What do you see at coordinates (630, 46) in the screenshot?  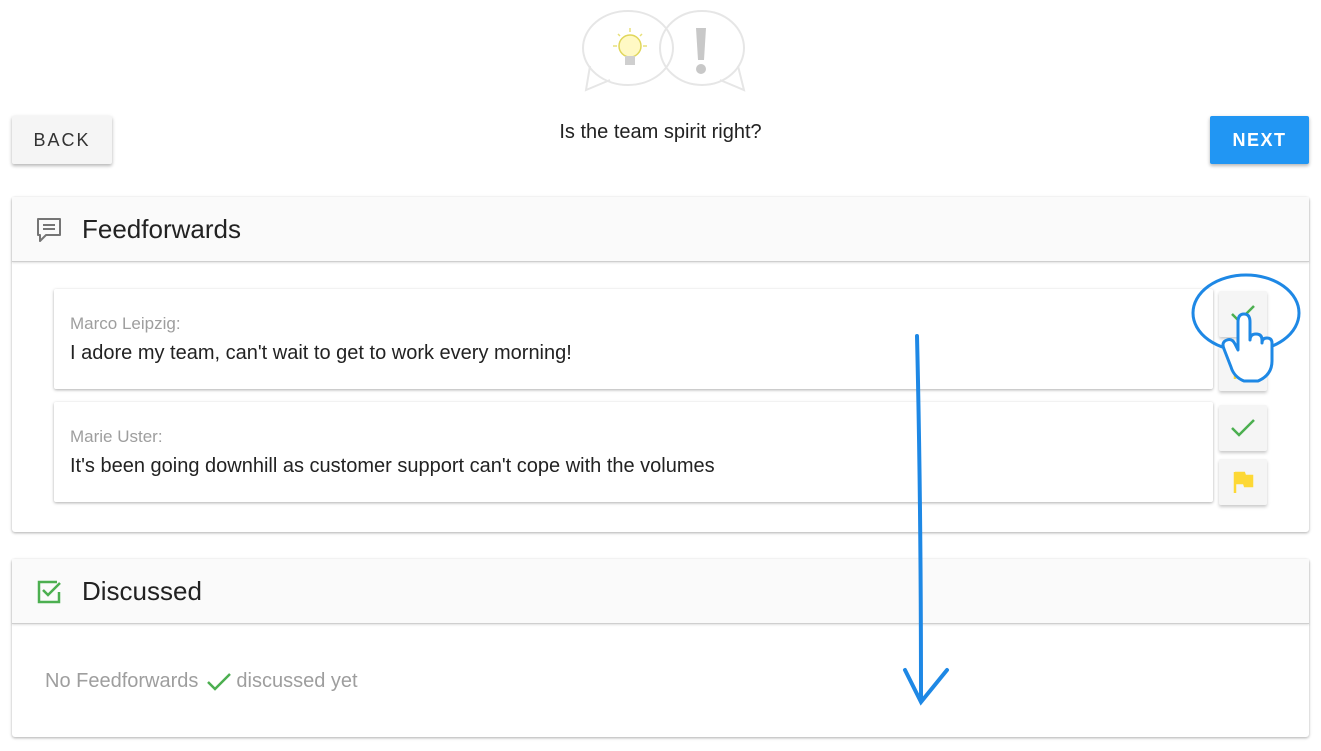 I see `lightbulb-icon` at bounding box center [630, 46].